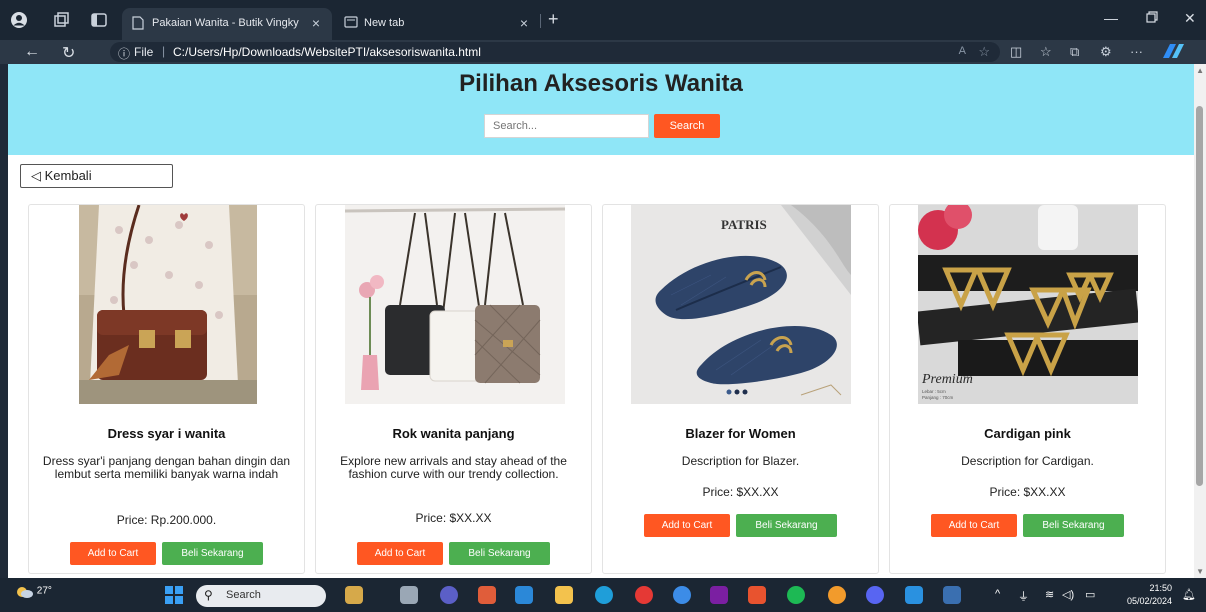 The height and width of the screenshot is (612, 1206). What do you see at coordinates (409, 595) in the screenshot?
I see `task-view-icon` at bounding box center [409, 595].